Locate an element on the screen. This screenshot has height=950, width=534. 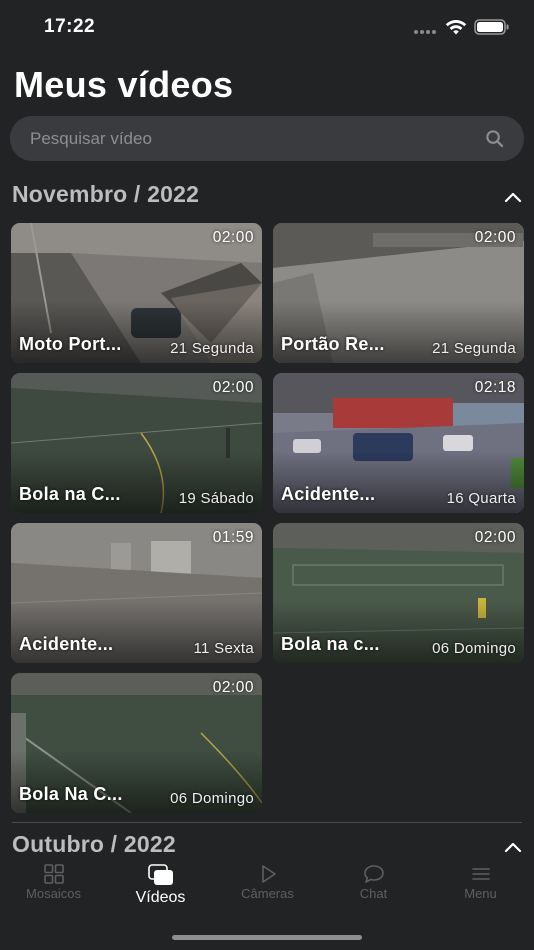
section-header-november: Novembro / 2022 is located at coordinates (268, 197).